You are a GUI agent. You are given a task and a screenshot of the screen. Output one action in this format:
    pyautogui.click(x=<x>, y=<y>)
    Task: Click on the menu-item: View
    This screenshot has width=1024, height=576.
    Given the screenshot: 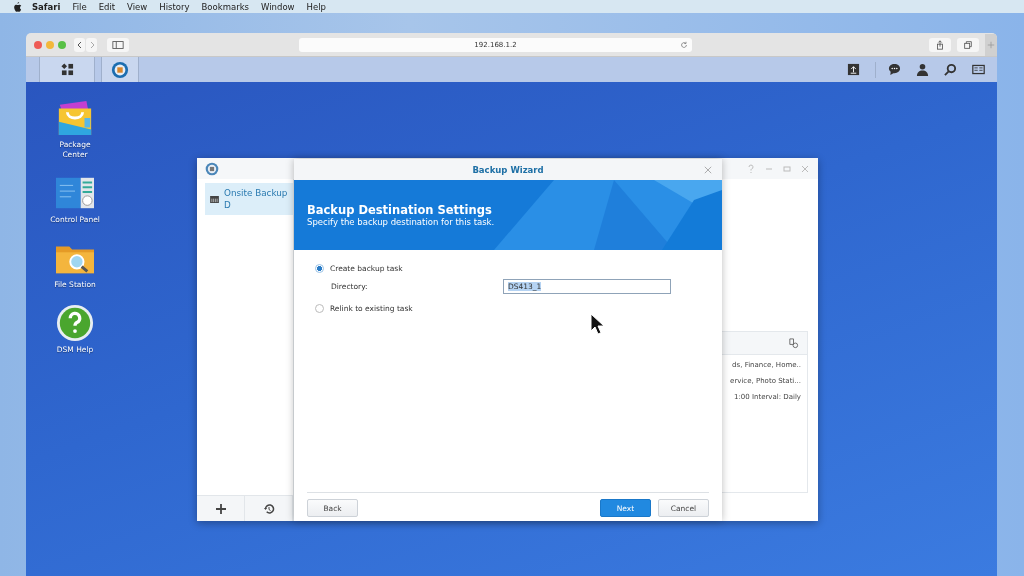 What is the action you would take?
    pyautogui.click(x=137, y=6)
    